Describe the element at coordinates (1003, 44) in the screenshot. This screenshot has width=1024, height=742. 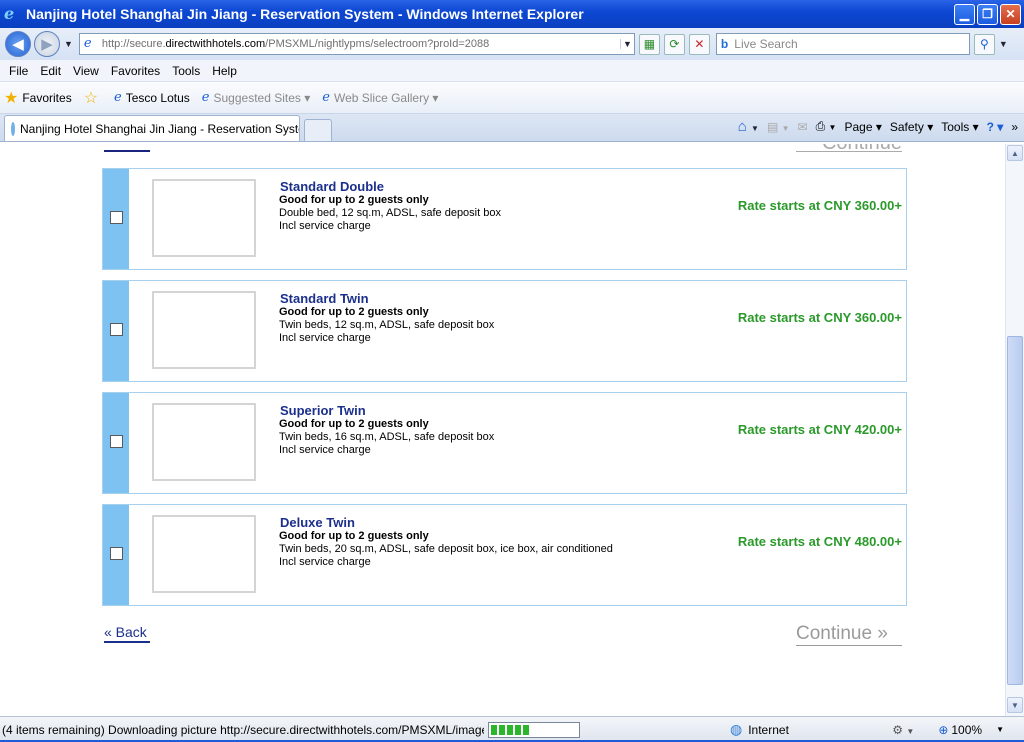
I see `search-options-dropdown: ▼` at that location.